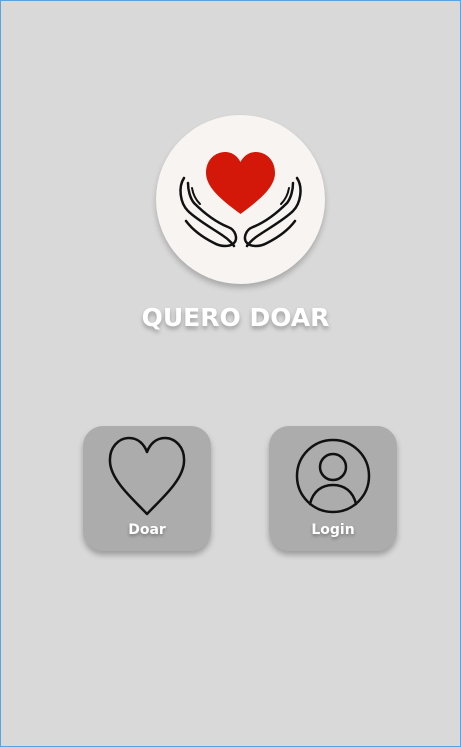 The image size is (461, 747). Describe the element at coordinates (147, 476) in the screenshot. I see `heart-outline-icon` at that location.